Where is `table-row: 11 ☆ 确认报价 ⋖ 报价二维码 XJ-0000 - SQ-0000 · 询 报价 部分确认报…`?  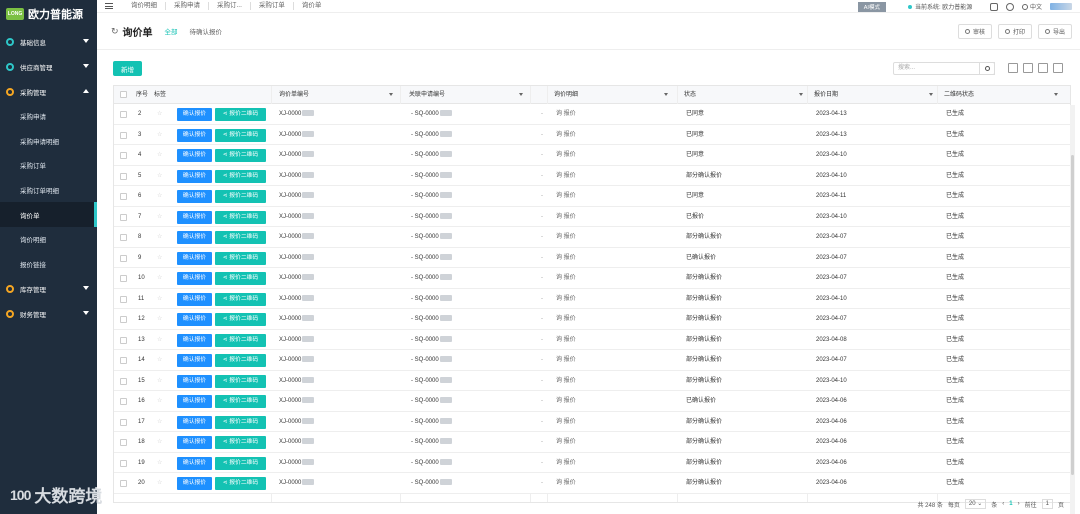
table-row: 11 ☆ 确认报价 ⋖ 报价二维码 XJ-0000 - SQ-0000 · 询 报价 部分确认报… is located at coordinates (592, 299).